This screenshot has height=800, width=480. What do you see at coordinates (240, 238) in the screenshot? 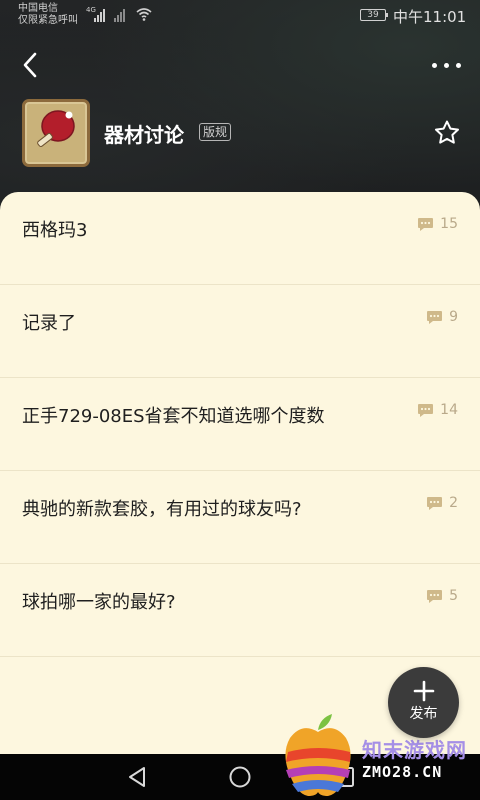
I see `post-row: 西格玛3 15` at bounding box center [240, 238].